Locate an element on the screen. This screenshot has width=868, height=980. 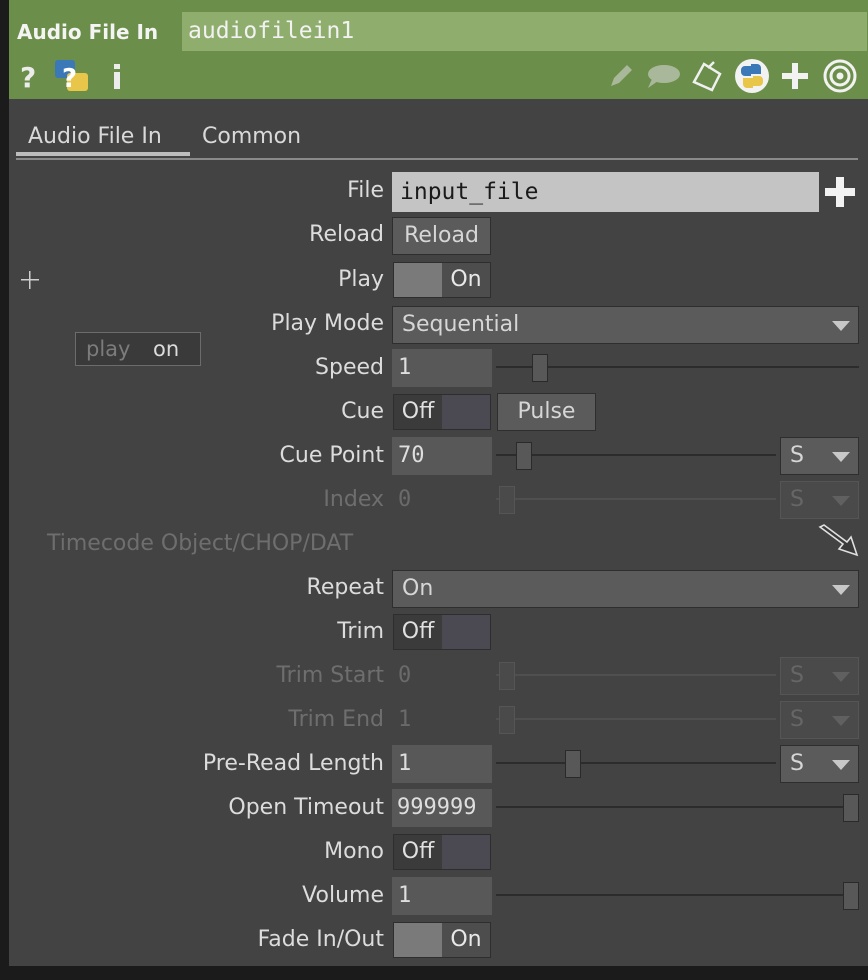
operator-name-field: audiofilein1 is located at coordinates (524, 31).